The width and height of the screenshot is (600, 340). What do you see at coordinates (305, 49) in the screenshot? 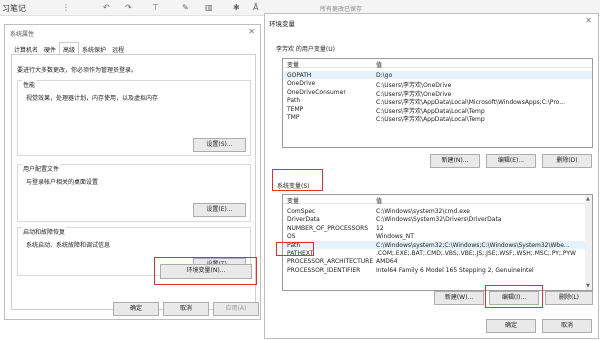
I see `user-vars-label: 李芳欢 的用户变量(U)` at bounding box center [305, 49].